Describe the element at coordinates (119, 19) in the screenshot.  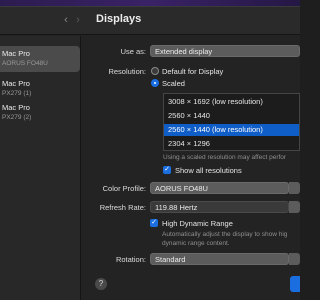
I see `window-title: Displays` at that location.